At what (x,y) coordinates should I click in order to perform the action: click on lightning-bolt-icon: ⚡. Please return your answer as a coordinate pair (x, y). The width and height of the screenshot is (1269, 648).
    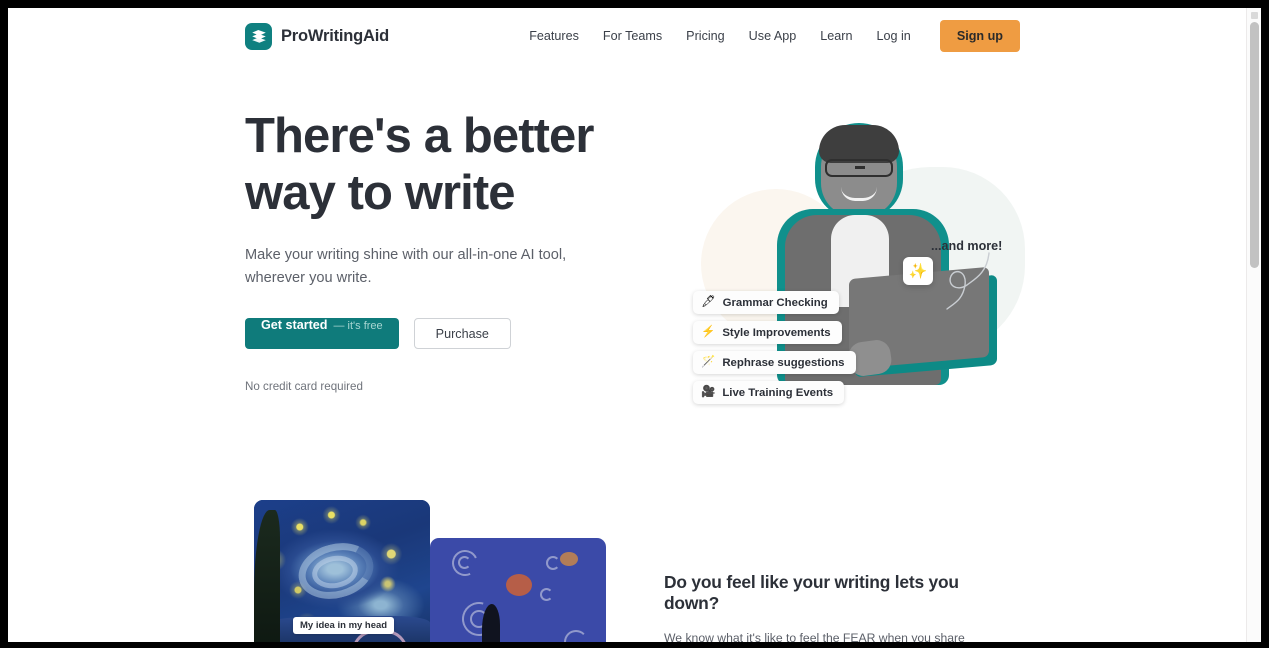
    Looking at the image, I should click on (708, 331).